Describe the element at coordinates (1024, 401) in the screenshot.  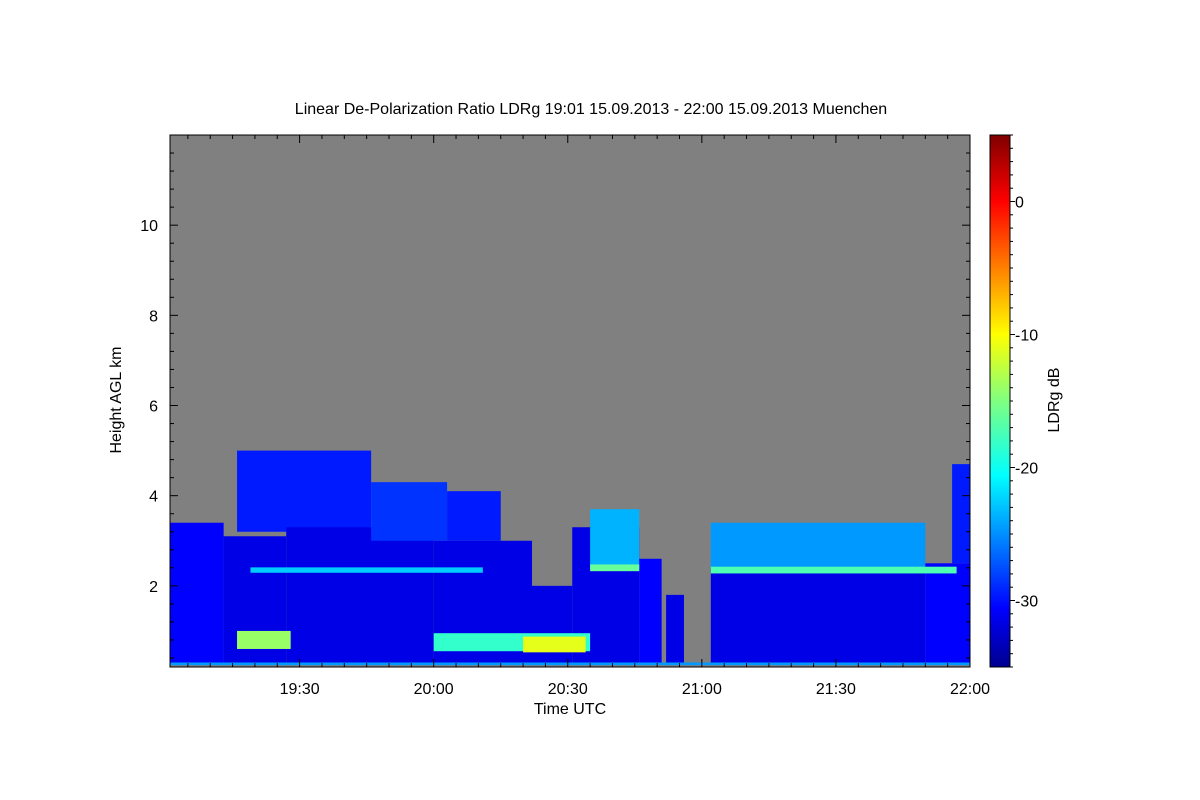
I see `colorbar-axis: 0 -10 -20 -30` at that location.